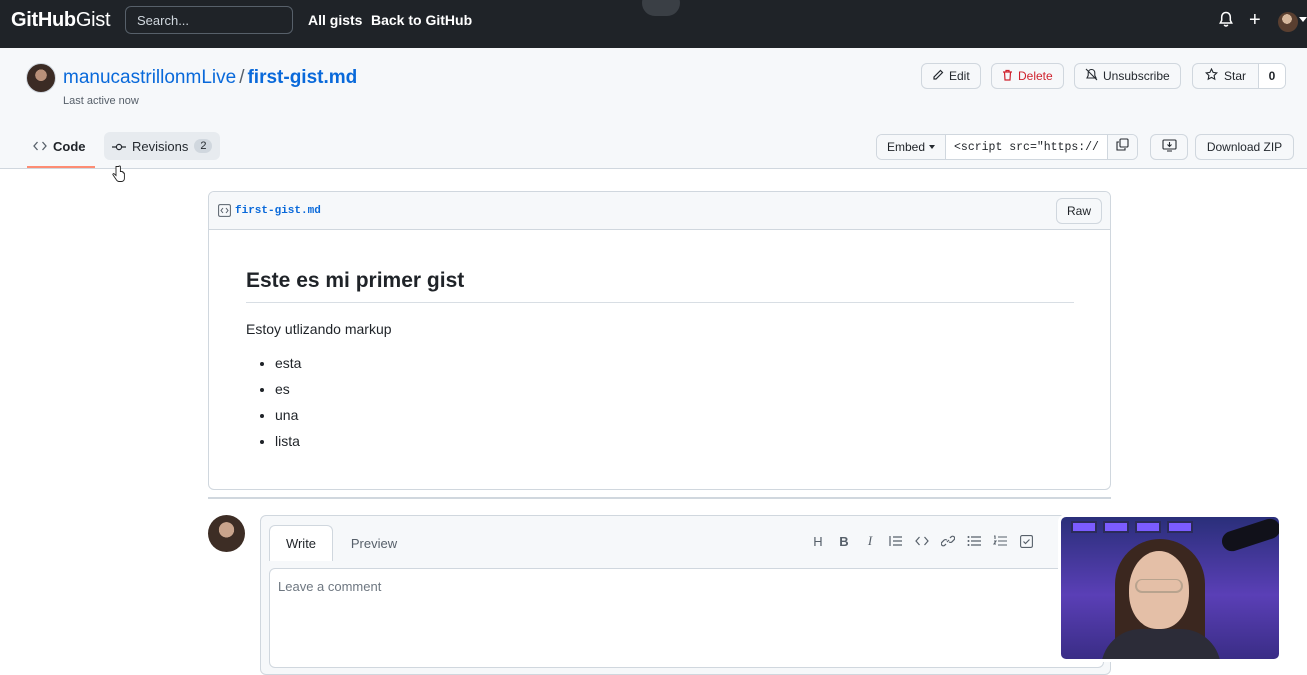 This screenshot has height=675, width=1307. What do you see at coordinates (119, 146) in the screenshot?
I see `commit-icon` at bounding box center [119, 146].